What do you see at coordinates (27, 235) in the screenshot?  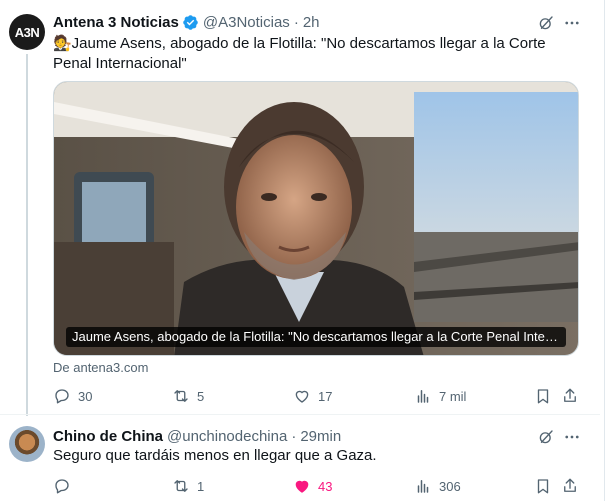 I see `thread-line` at bounding box center [27, 235].